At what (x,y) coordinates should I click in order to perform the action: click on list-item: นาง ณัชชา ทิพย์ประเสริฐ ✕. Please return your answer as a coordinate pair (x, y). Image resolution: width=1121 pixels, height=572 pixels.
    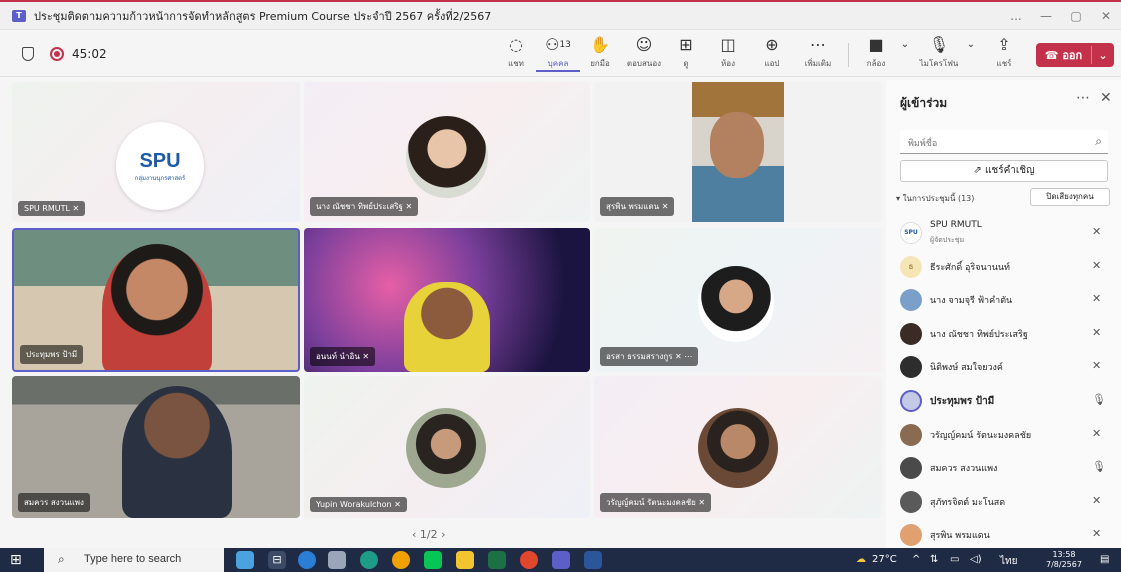
    Looking at the image, I should click on (1003, 334).